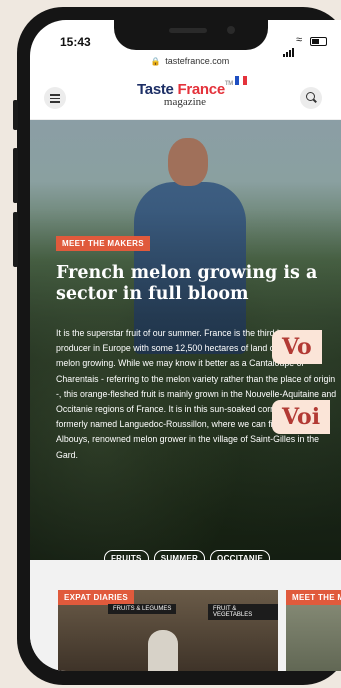 The width and height of the screenshot is (341, 688). Describe the element at coordinates (15, 115) in the screenshot. I see `phone-mute-switch` at that location.